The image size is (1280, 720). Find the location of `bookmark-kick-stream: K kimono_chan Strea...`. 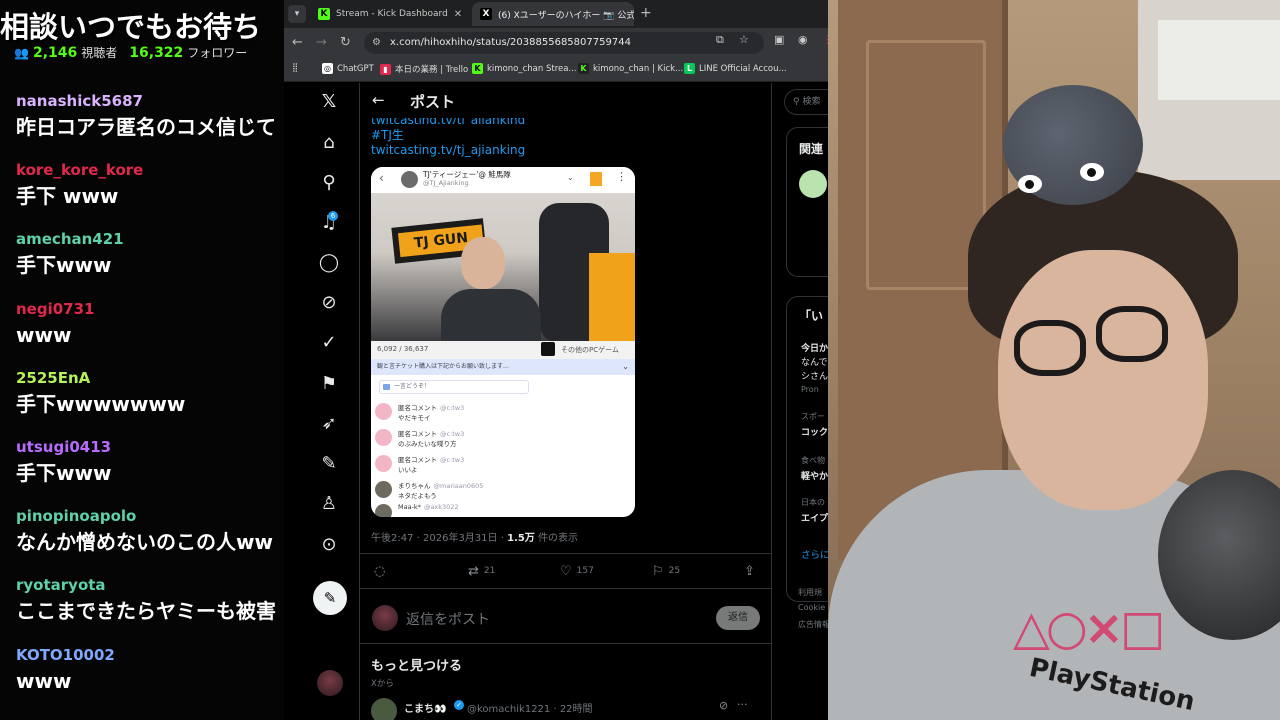

bookmark-kick-stream: K kimono_chan Strea... is located at coordinates (524, 68).